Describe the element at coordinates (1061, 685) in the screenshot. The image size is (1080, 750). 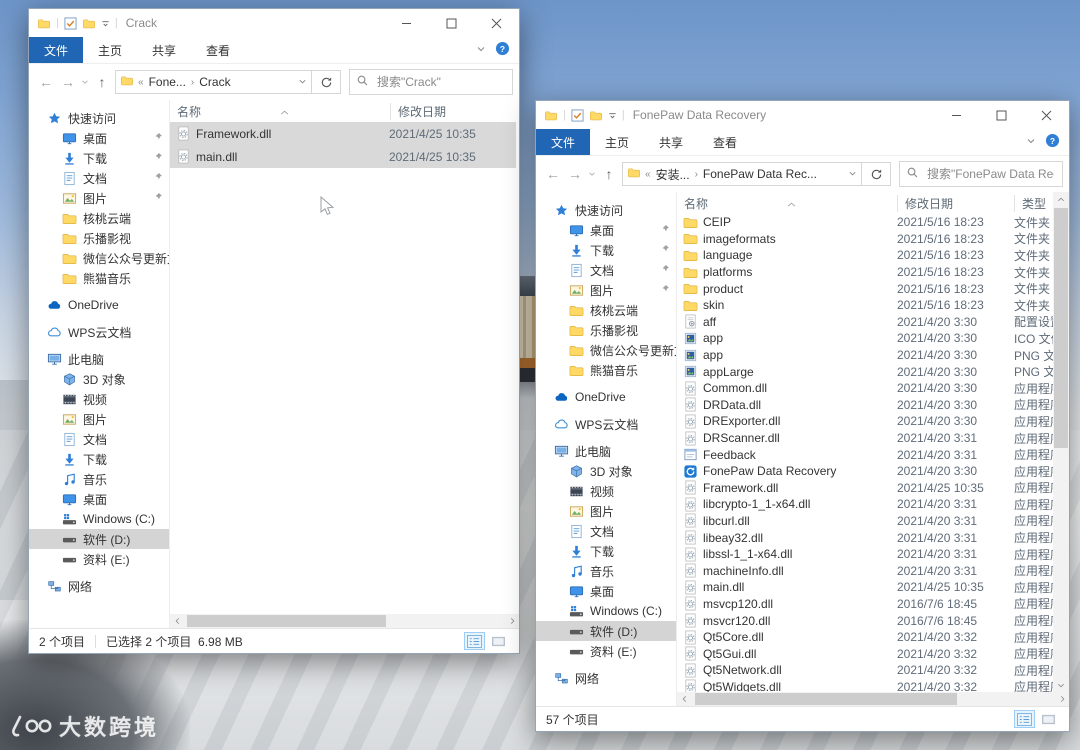
I see `scroll-down-icon` at that location.